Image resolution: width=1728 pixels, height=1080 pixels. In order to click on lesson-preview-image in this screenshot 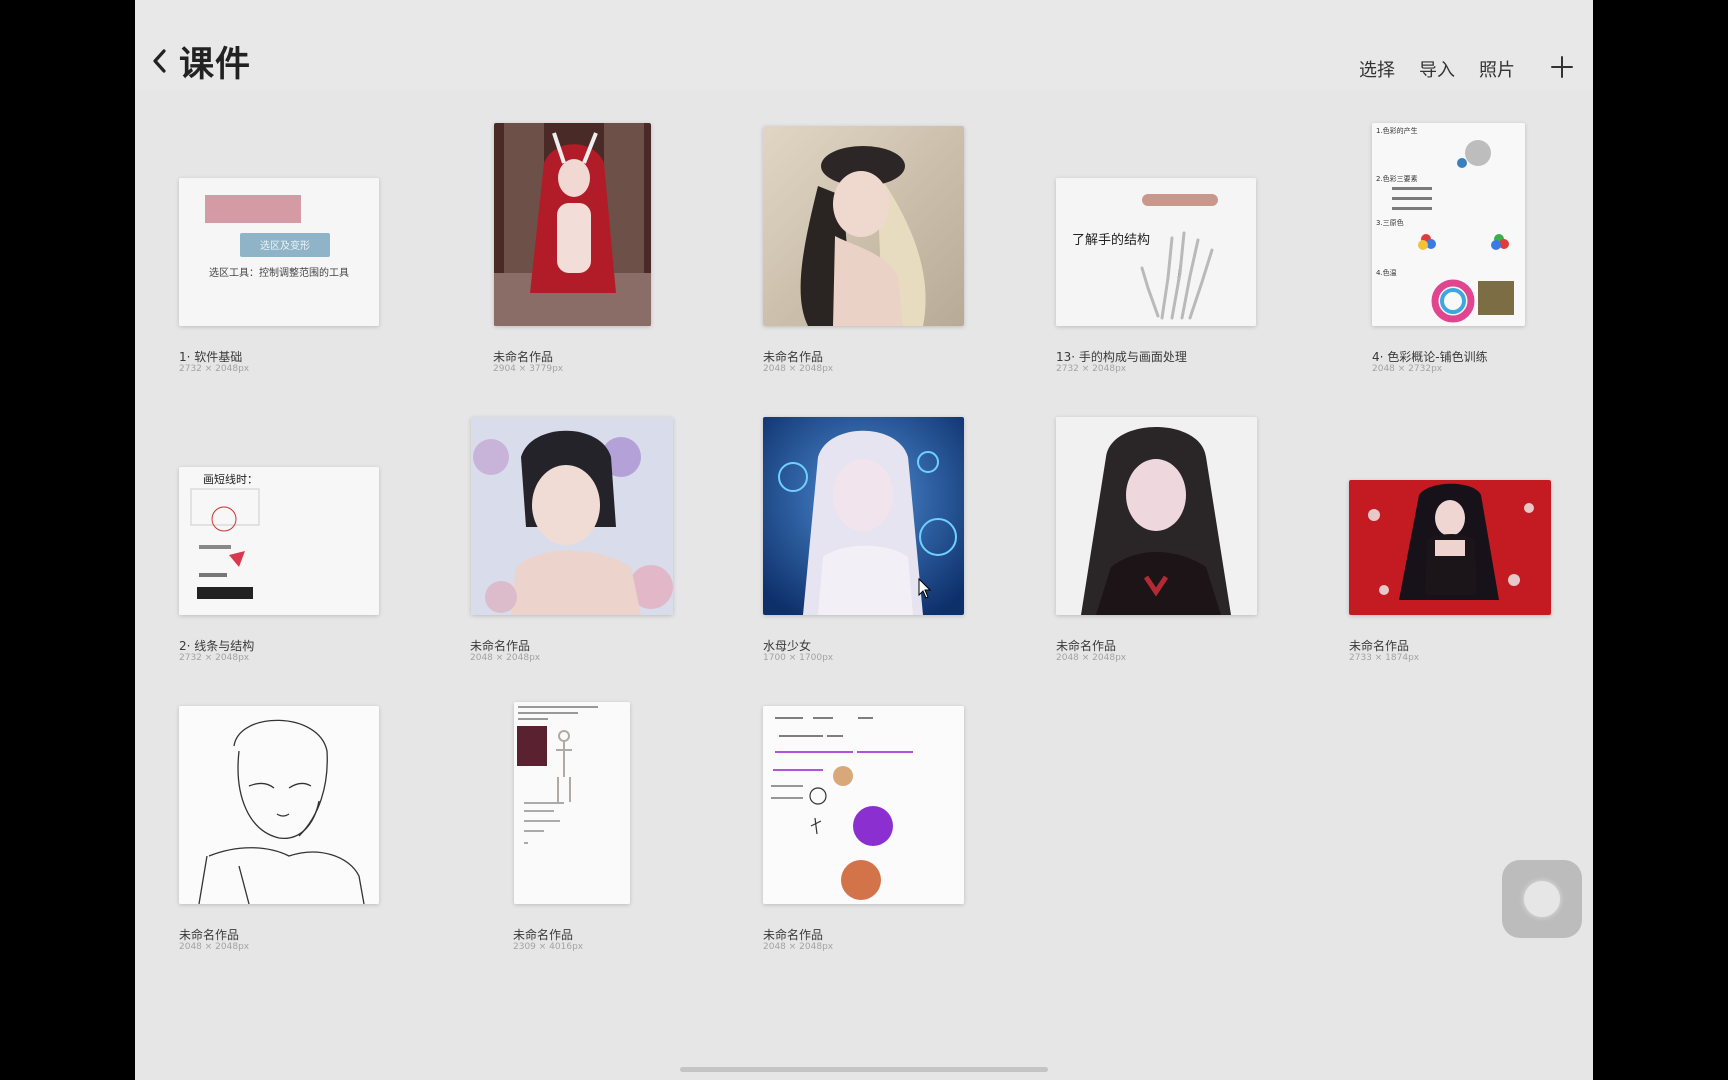, I will do `click(572, 803)`.